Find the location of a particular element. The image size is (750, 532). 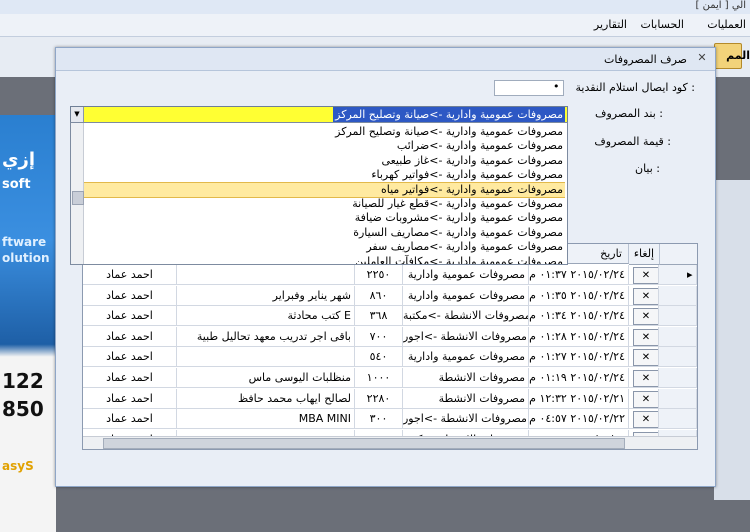

cell-amount: ٨٦٠ is located at coordinates (379, 295).